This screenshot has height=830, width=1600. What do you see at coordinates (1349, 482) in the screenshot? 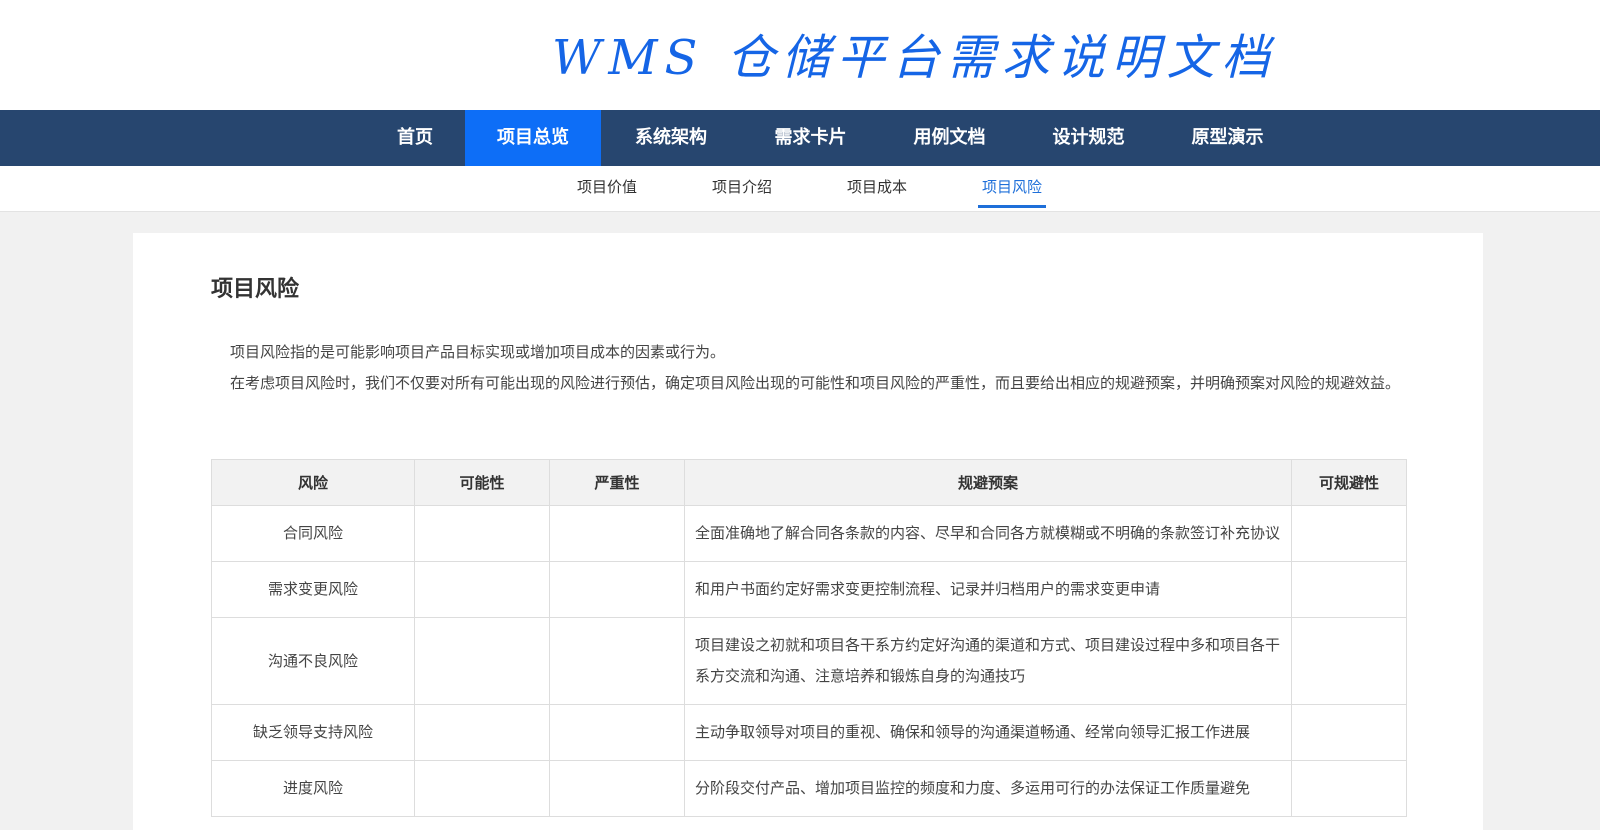
I see `column-header-avoidability: 可规避性` at bounding box center [1349, 482].